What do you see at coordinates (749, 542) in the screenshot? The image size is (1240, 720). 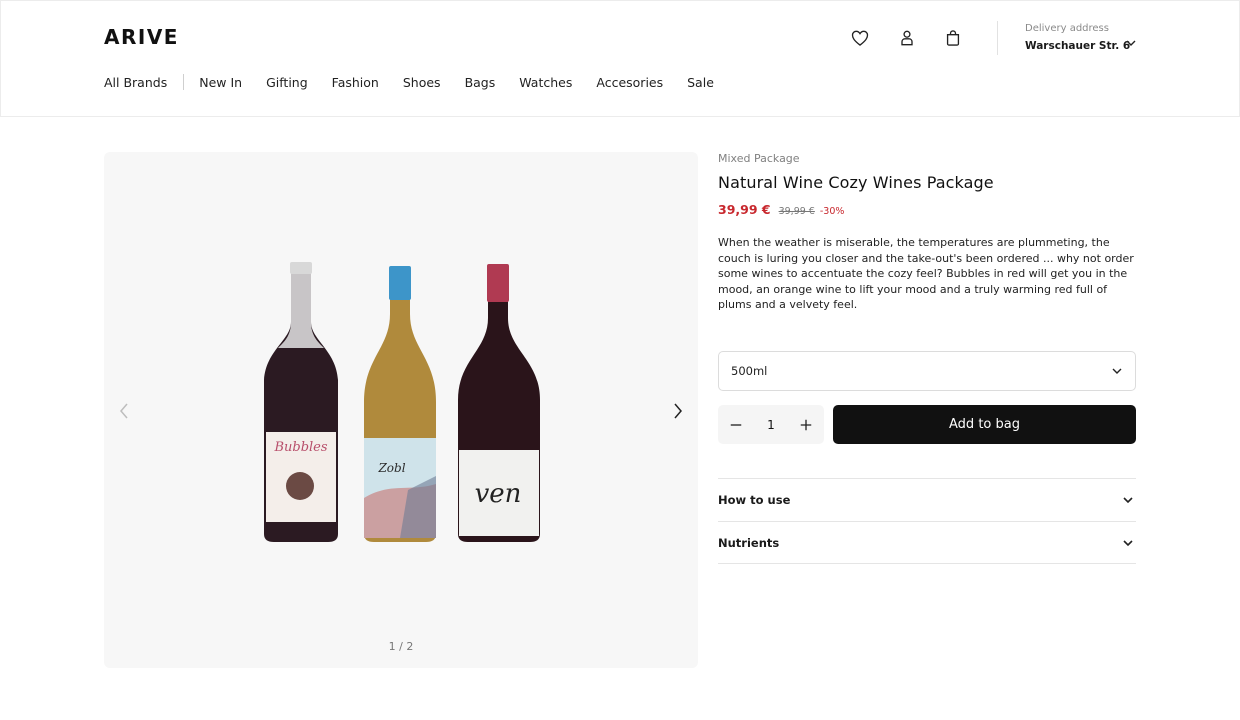 I see `accordion-label: Nutrients` at bounding box center [749, 542].